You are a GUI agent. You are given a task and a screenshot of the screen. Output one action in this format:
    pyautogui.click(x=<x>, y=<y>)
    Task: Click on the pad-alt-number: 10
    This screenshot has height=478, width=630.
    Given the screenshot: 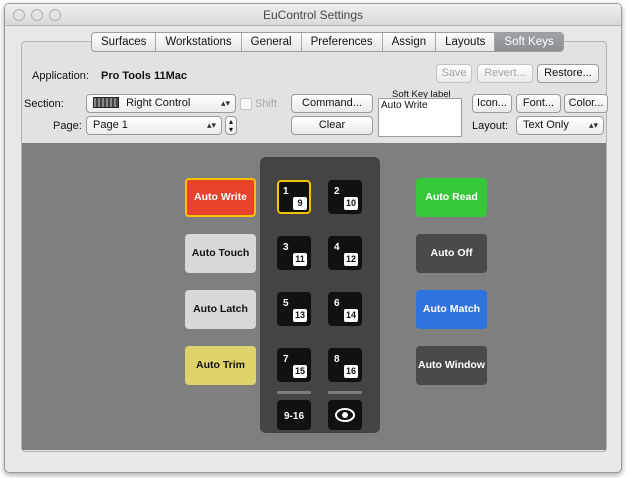 What is the action you would take?
    pyautogui.click(x=351, y=203)
    